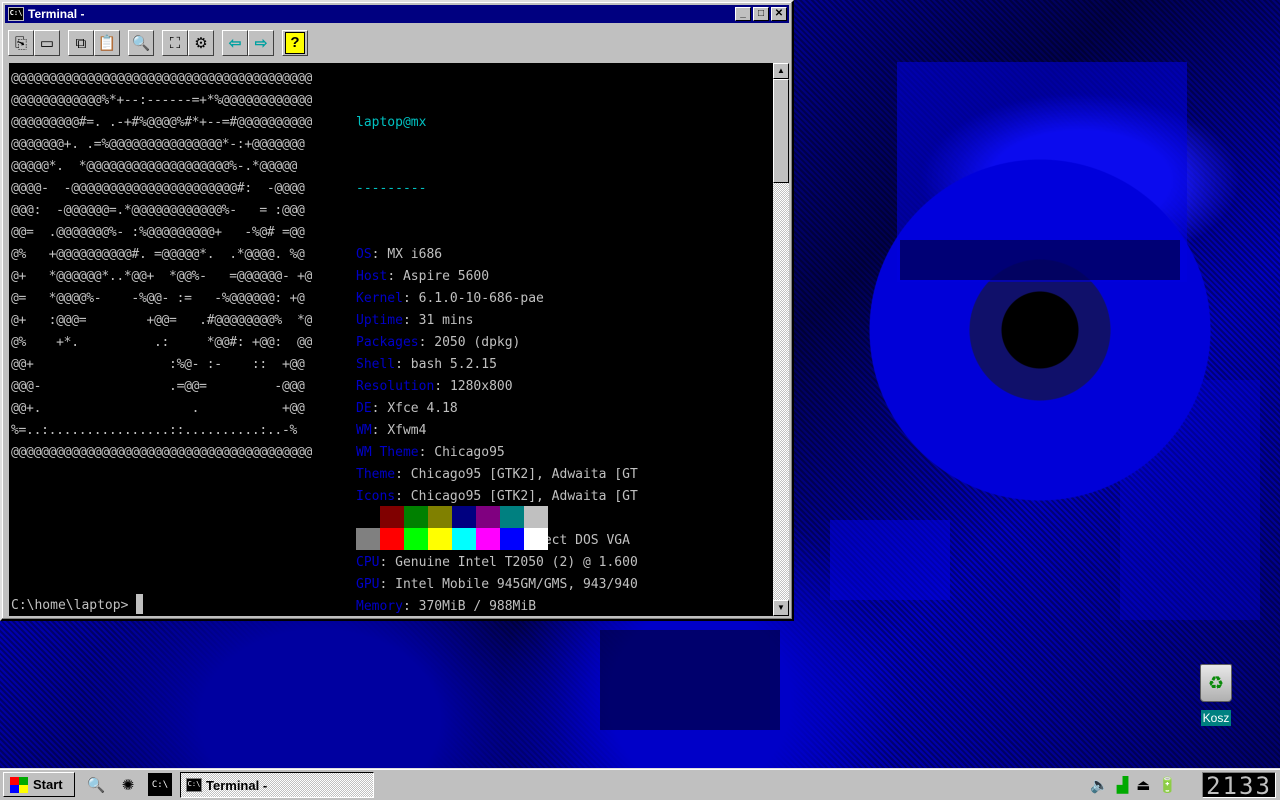  Describe the element at coordinates (96, 784) in the screenshot. I see `search-launcher-icon: 🔍` at that location.